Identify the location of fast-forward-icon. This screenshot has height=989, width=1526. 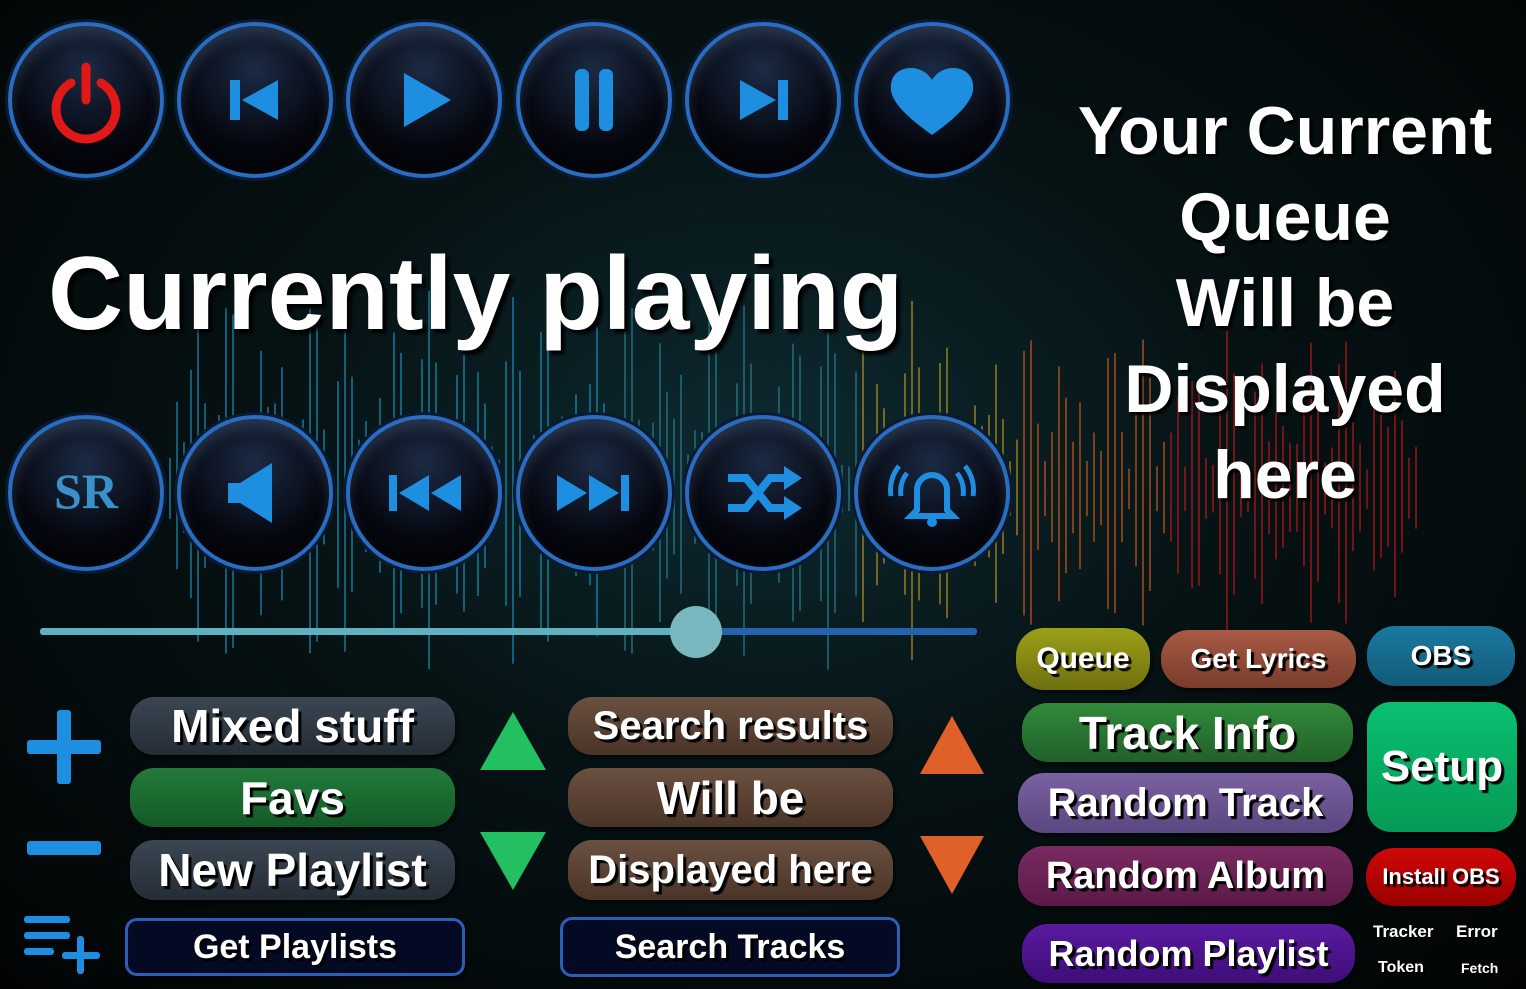
(593, 493).